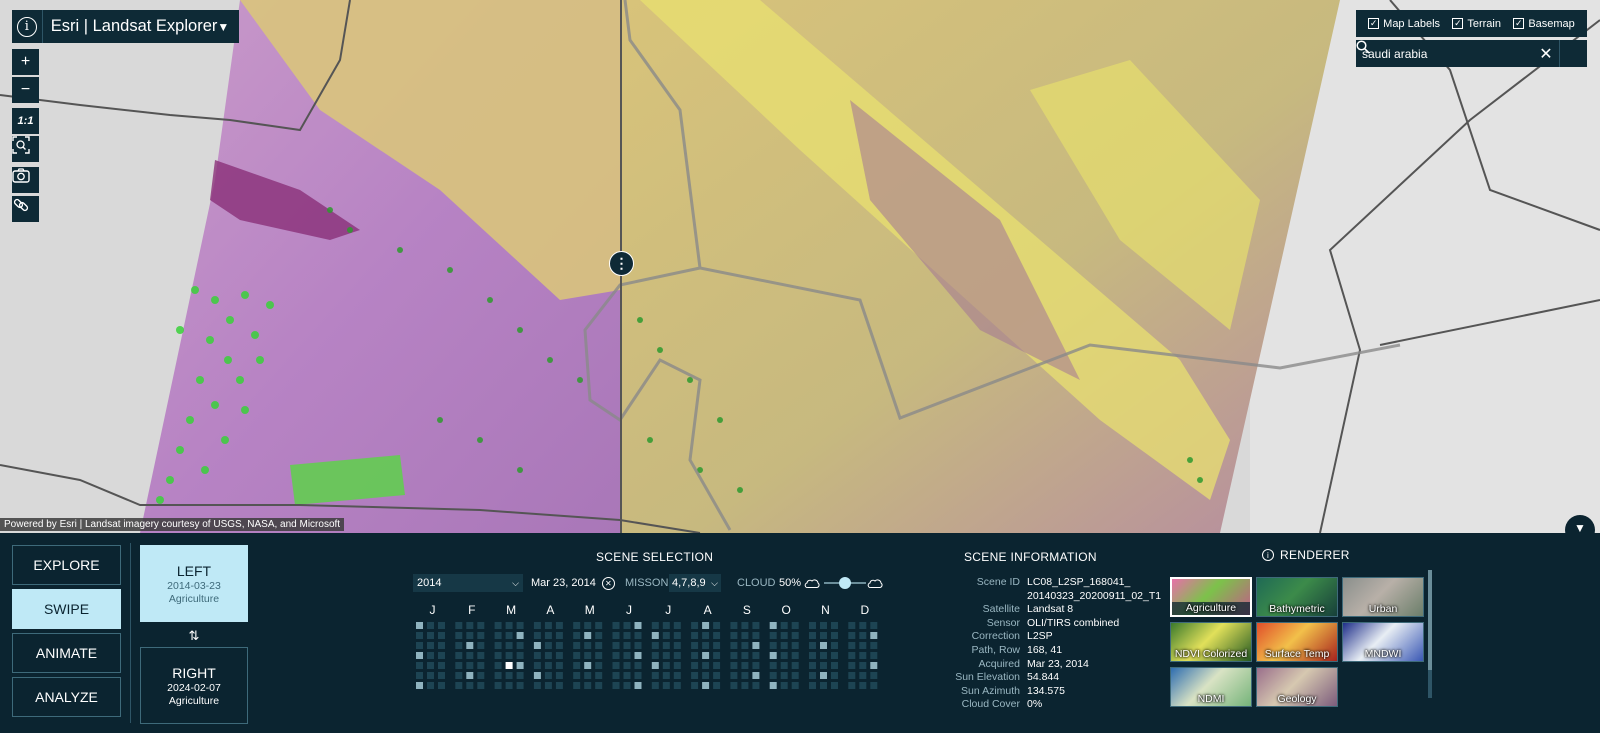 The image size is (1600, 733). I want to click on info-icon: i, so click(1268, 555).